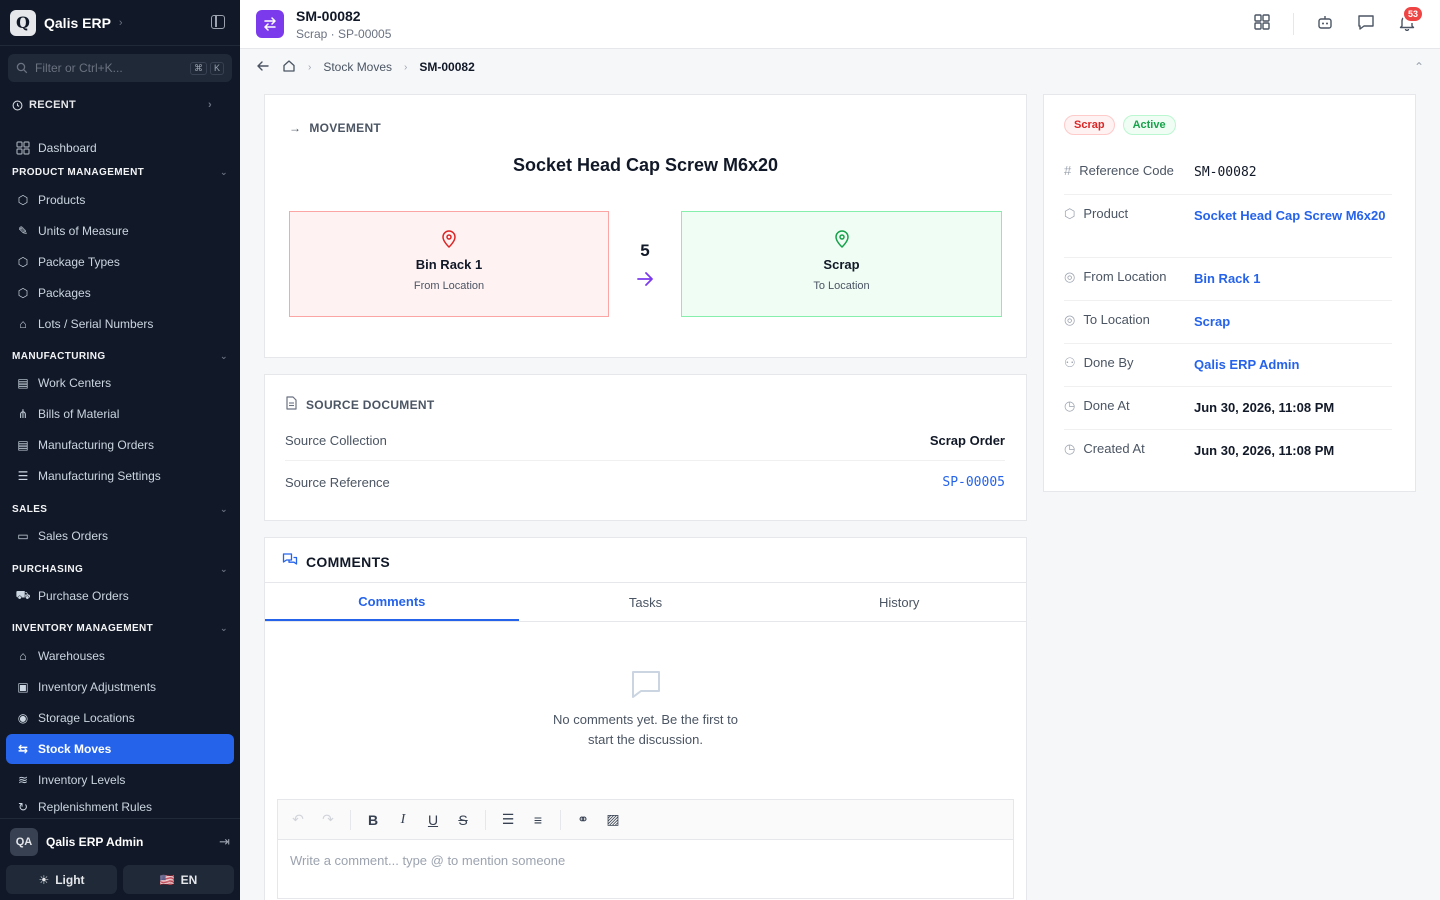  What do you see at coordinates (83, 596) in the screenshot?
I see `sidebar-item-label: Purchase Orders` at bounding box center [83, 596].